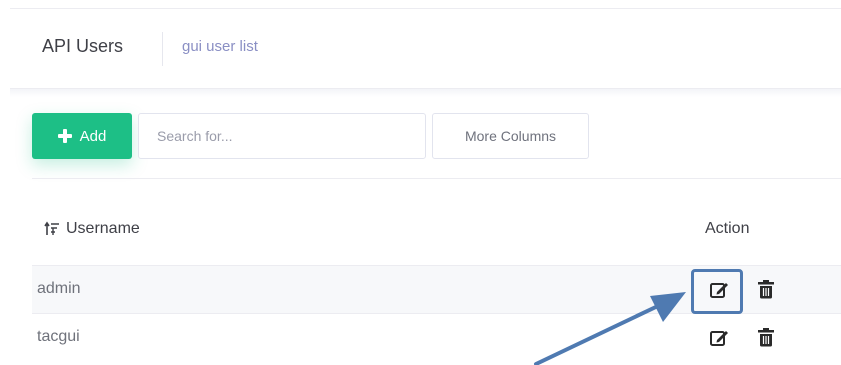  What do you see at coordinates (51, 228) in the screenshot?
I see `sort-icon` at bounding box center [51, 228].